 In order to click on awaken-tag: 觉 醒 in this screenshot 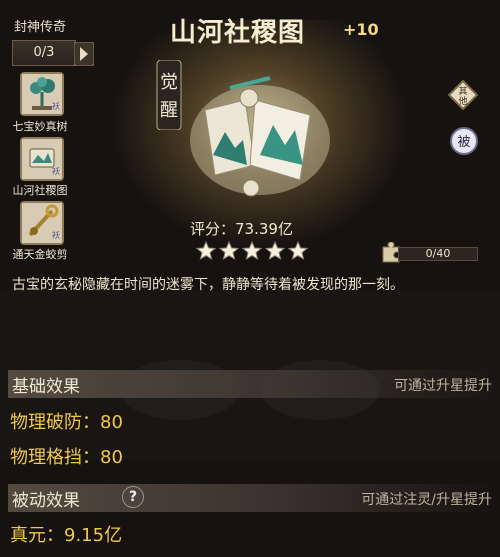, I will do `click(169, 95)`.